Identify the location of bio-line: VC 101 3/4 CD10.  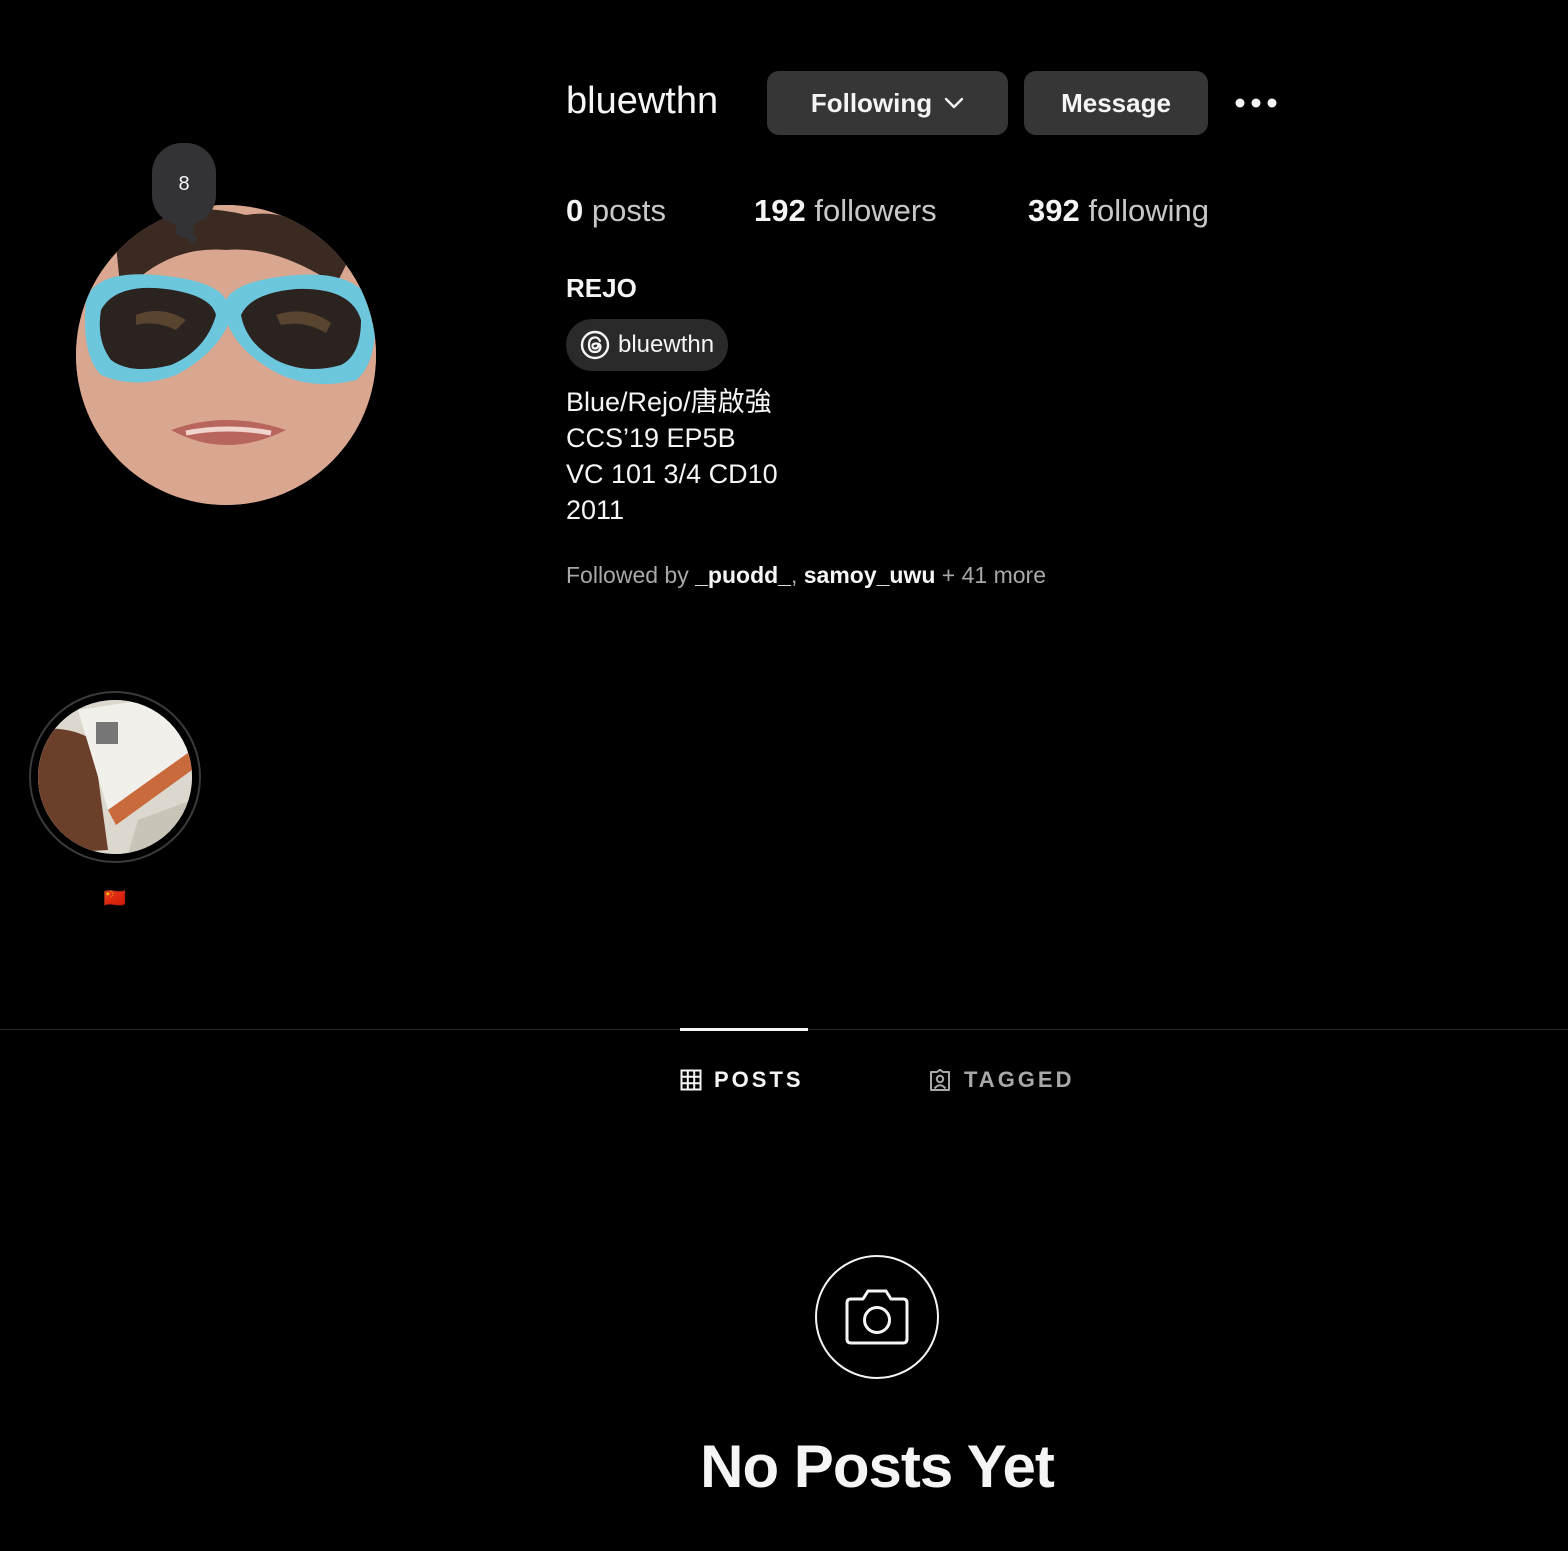
(672, 474).